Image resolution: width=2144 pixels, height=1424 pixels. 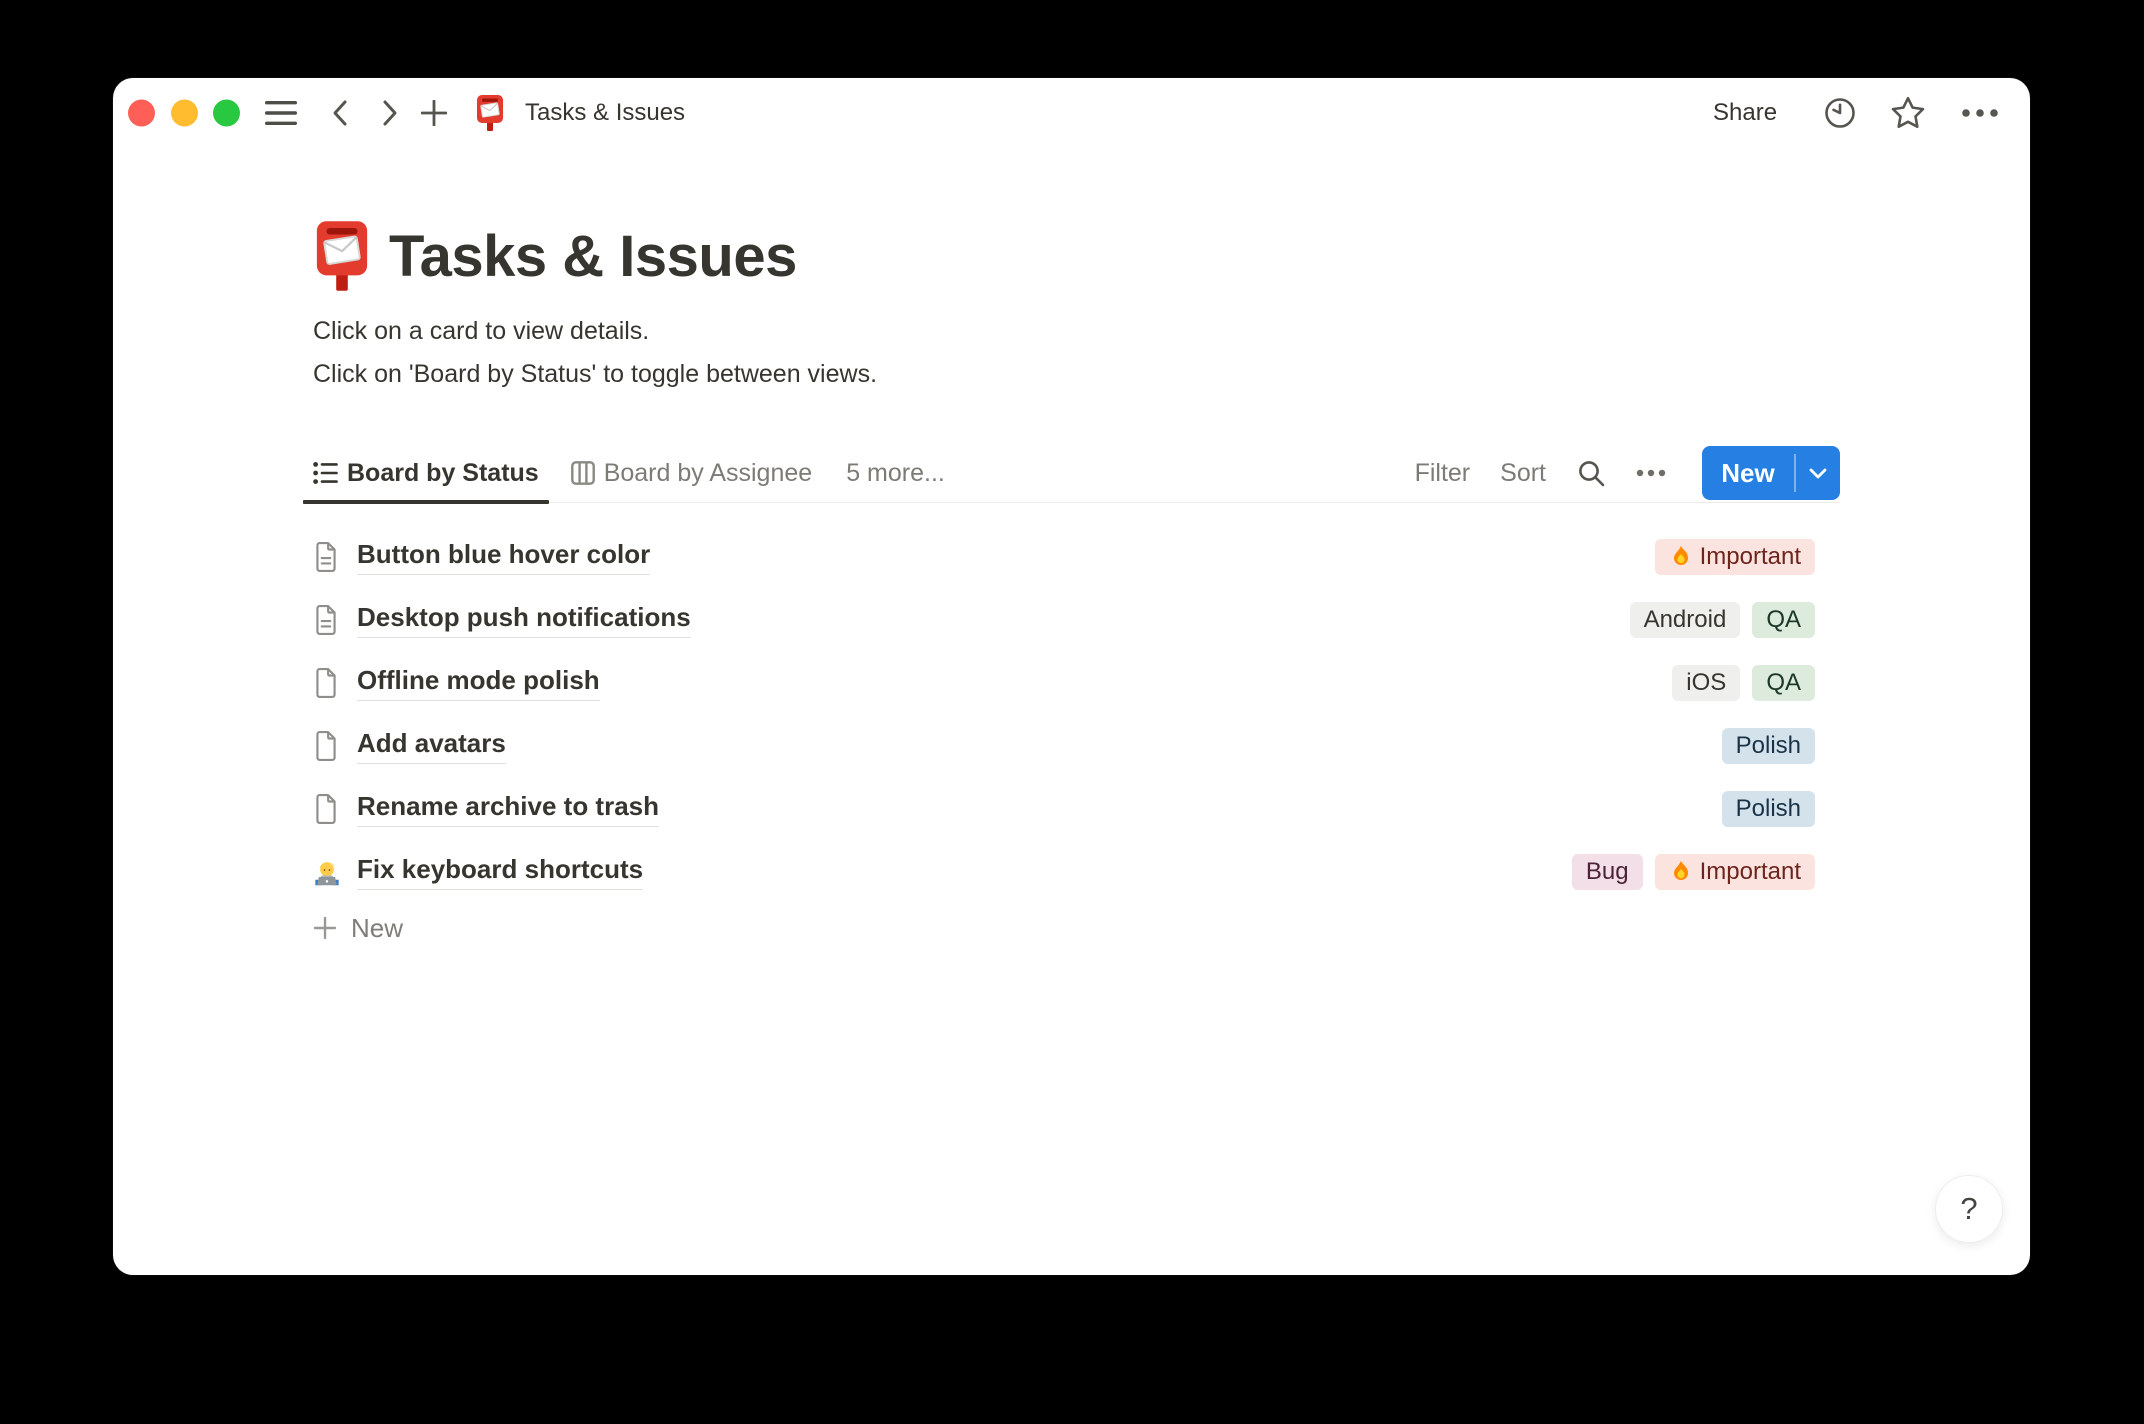 What do you see at coordinates (1980, 113) in the screenshot?
I see `ellipsis-icon` at bounding box center [1980, 113].